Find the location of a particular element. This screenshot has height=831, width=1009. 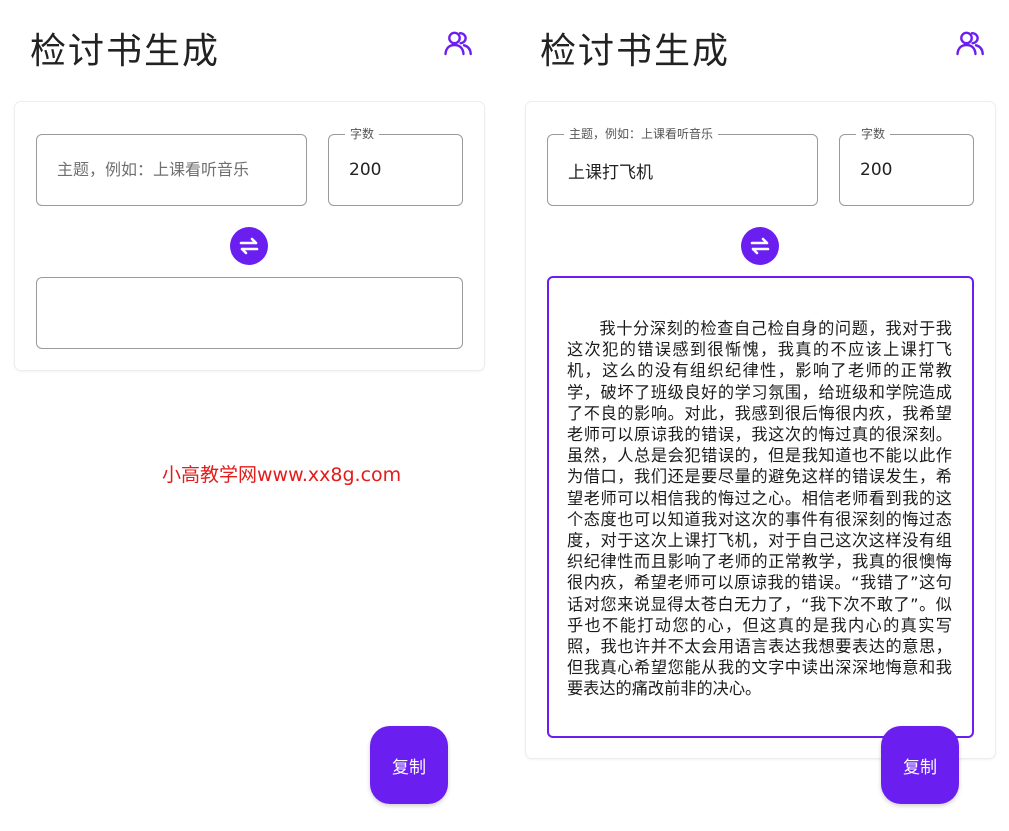

watermark-text: 小高教学网www.xx8g.com is located at coordinates (282, 475).